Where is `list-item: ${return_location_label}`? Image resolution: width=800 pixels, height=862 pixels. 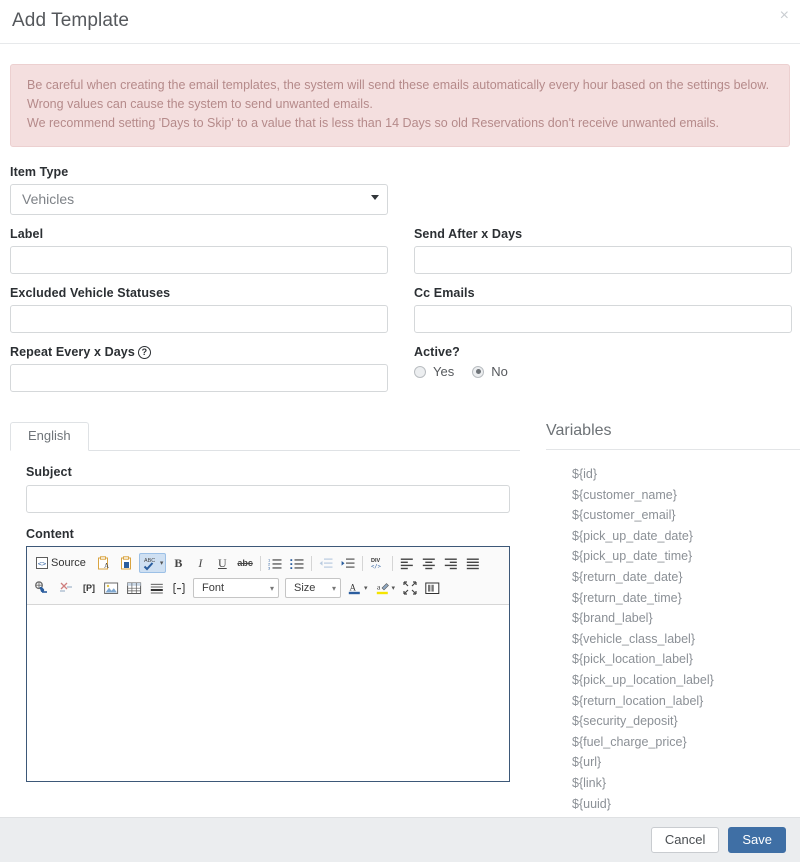
list-item: ${return_location_label} is located at coordinates (638, 700).